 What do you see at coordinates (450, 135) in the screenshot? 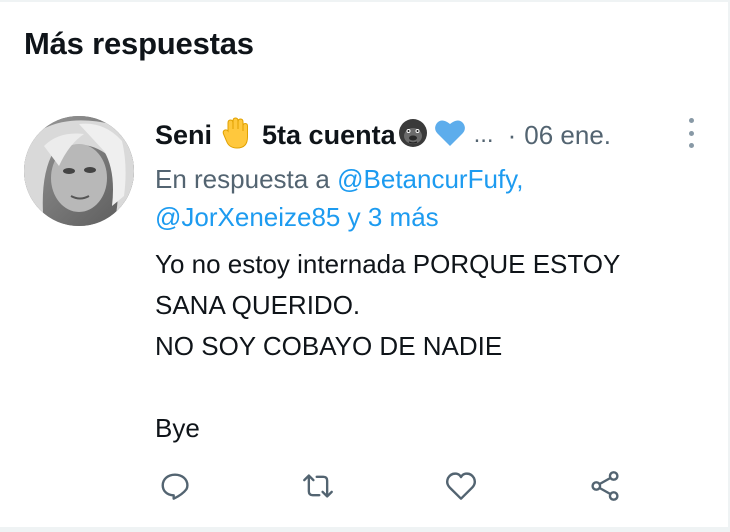
I see `blue-heart-emoji` at bounding box center [450, 135].